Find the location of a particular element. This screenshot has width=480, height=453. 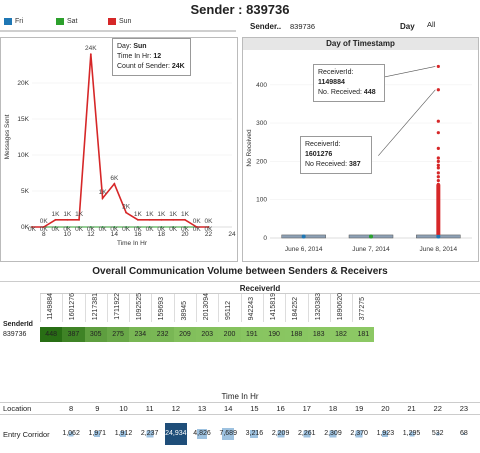

receiver-column-header: 2013094 is located at coordinates (207, 307).